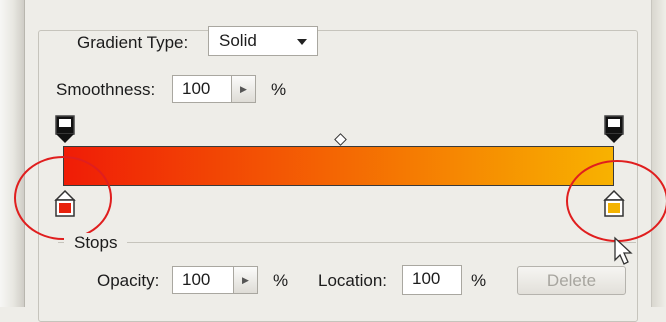  I want to click on highlight-ring-right, so click(616, 201).